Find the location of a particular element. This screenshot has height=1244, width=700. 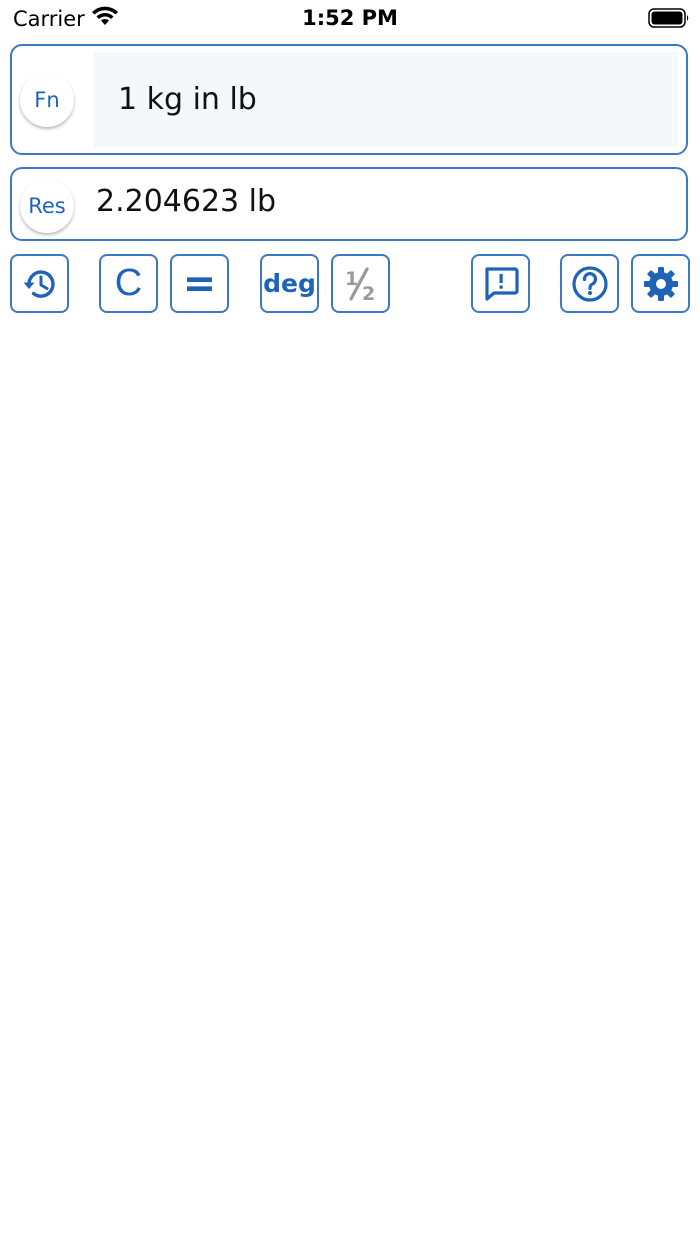

clear-button: C is located at coordinates (128, 283).